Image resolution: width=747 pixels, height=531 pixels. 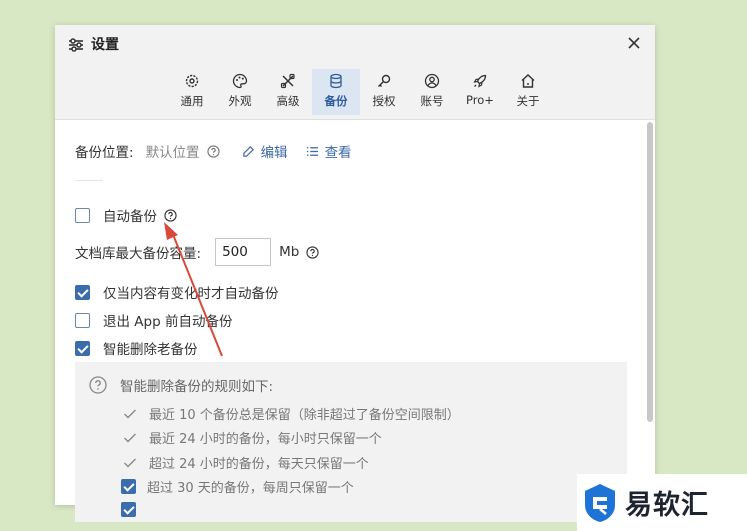 I want to click on scrollbar, so click(x=650, y=272).